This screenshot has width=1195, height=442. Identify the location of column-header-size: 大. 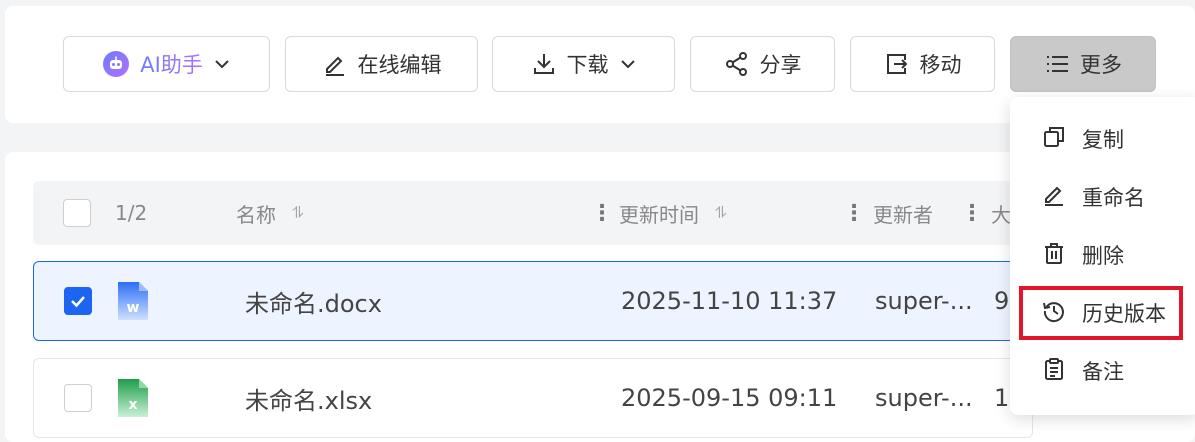
(1001, 213).